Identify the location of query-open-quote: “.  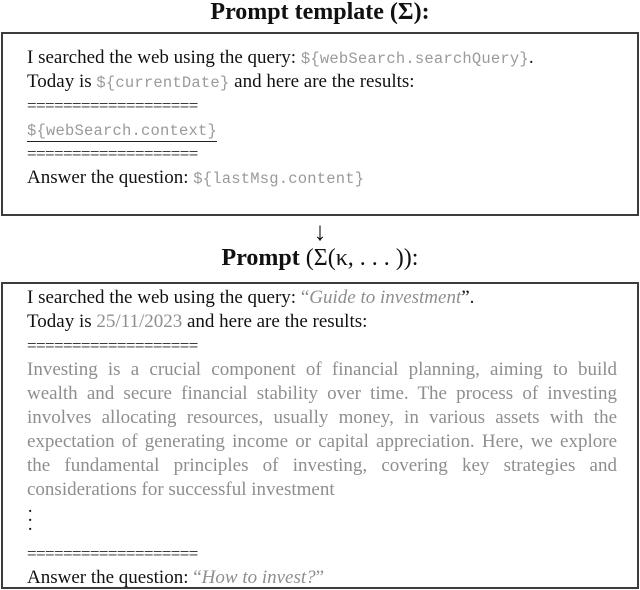
(305, 297).